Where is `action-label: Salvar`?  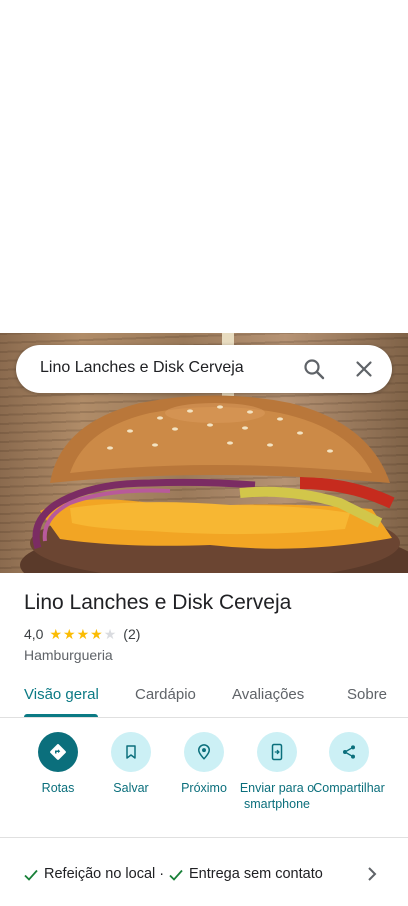
action-label: Salvar is located at coordinates (131, 788).